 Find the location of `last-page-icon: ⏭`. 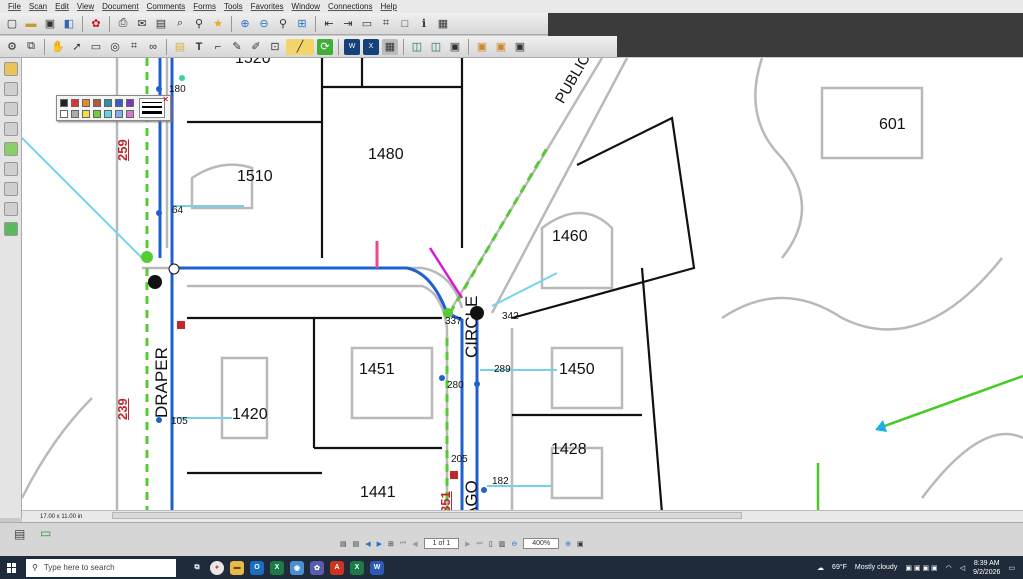

last-page-icon: ⏭ is located at coordinates (480, 544).